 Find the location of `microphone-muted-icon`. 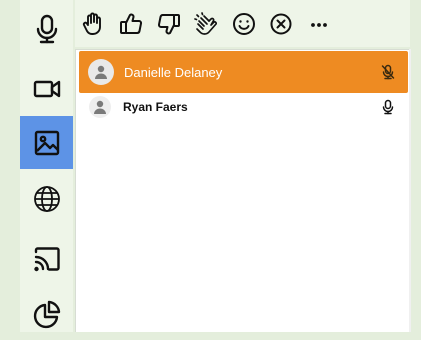

microphone-muted-icon is located at coordinates (388, 72).